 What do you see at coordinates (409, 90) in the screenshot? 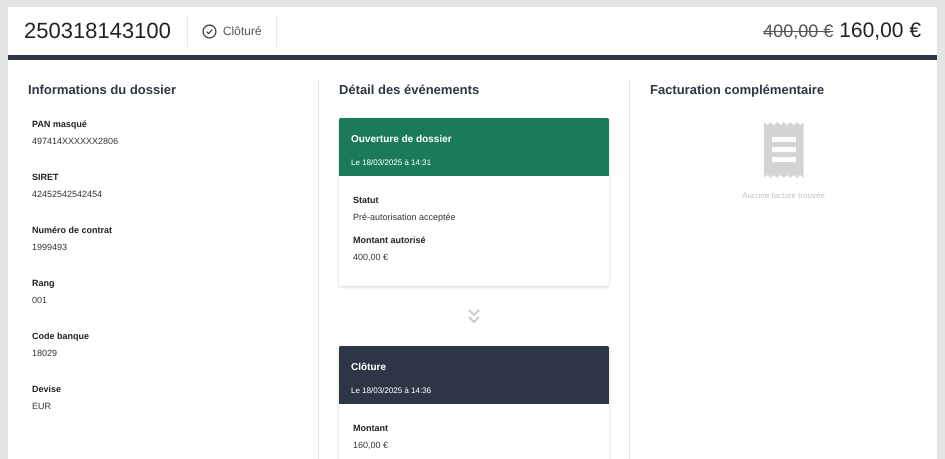
I see `section-title: Détail des événements` at bounding box center [409, 90].